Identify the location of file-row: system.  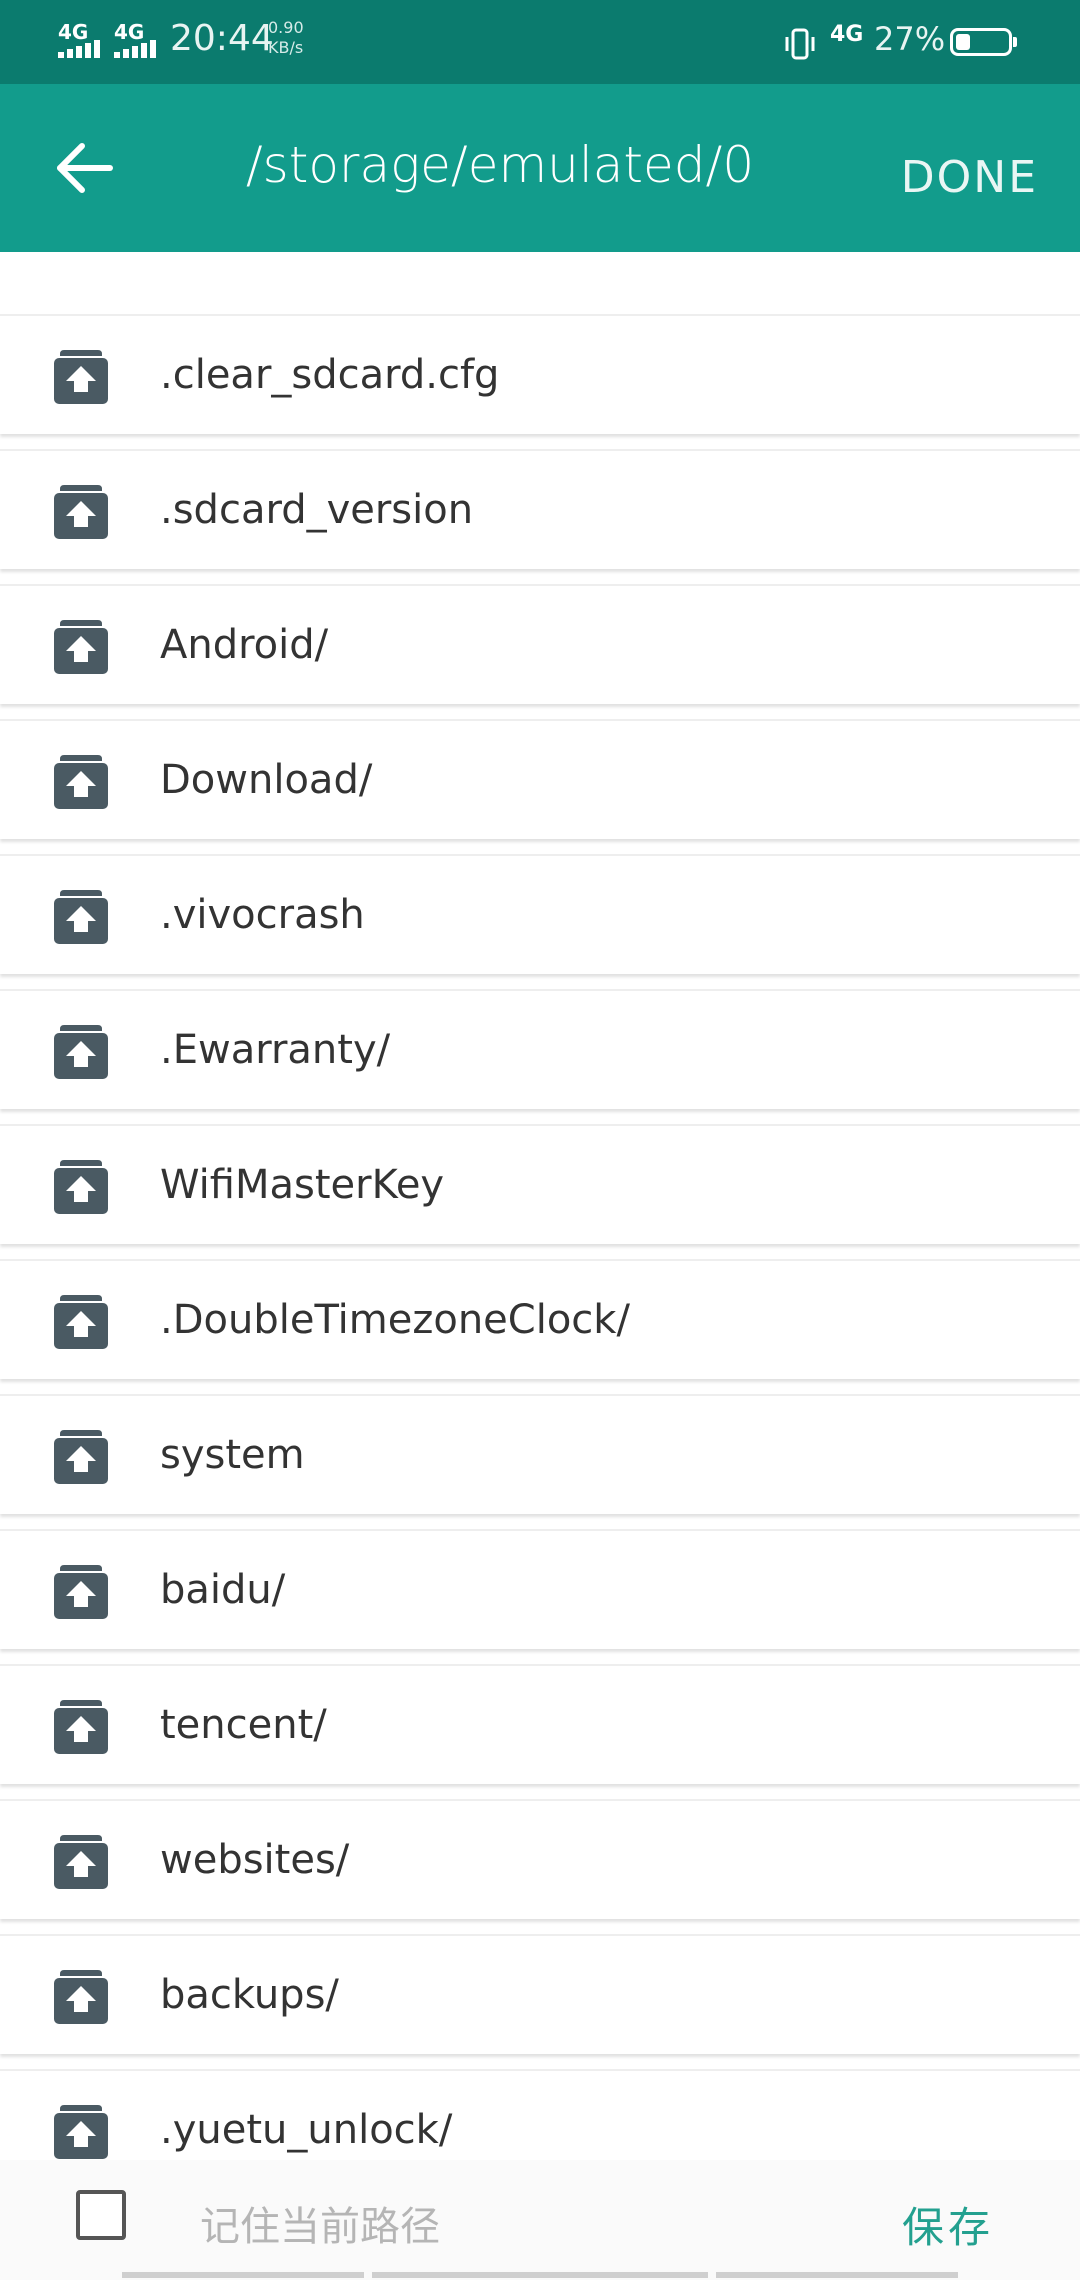
(540, 1454).